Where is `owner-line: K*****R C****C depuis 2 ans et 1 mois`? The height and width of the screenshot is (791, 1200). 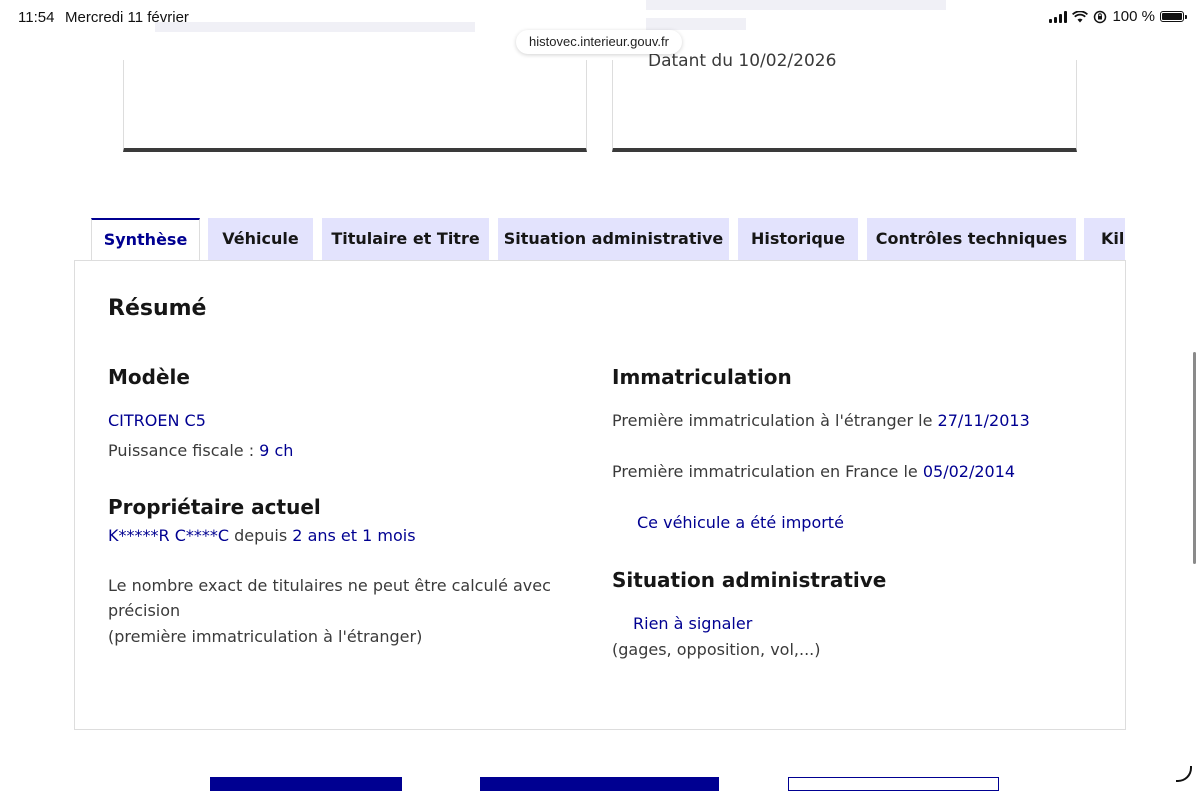 owner-line: K*****R C****C depuis 2 ans et 1 mois is located at coordinates (262, 535).